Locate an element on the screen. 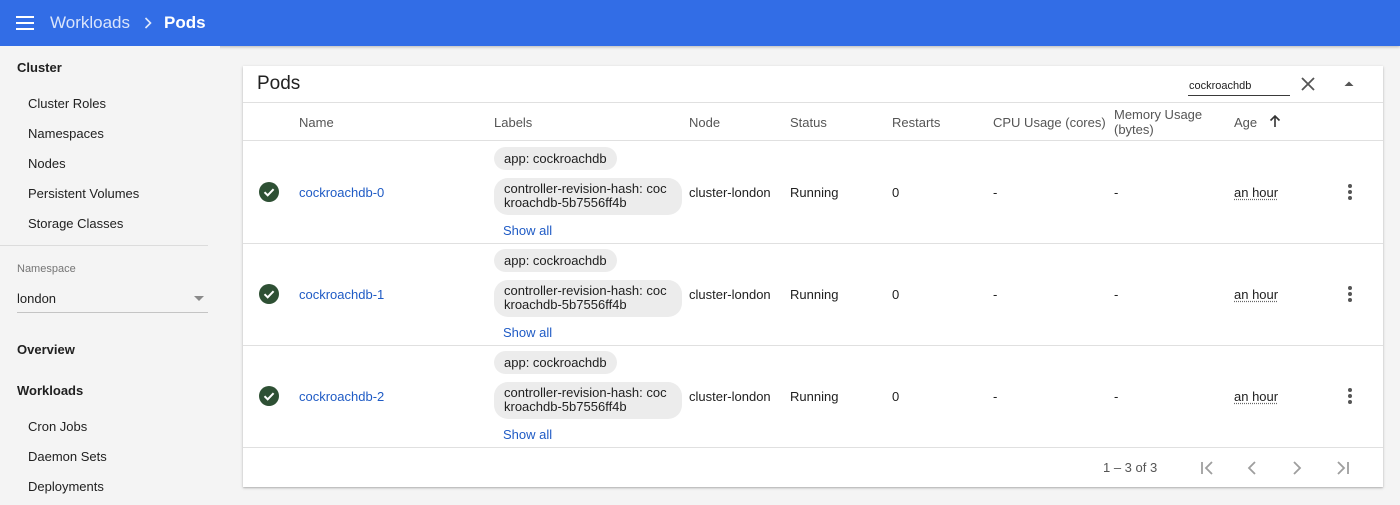 The image size is (1400, 505). column-header-labels: Labels is located at coordinates (513, 122).